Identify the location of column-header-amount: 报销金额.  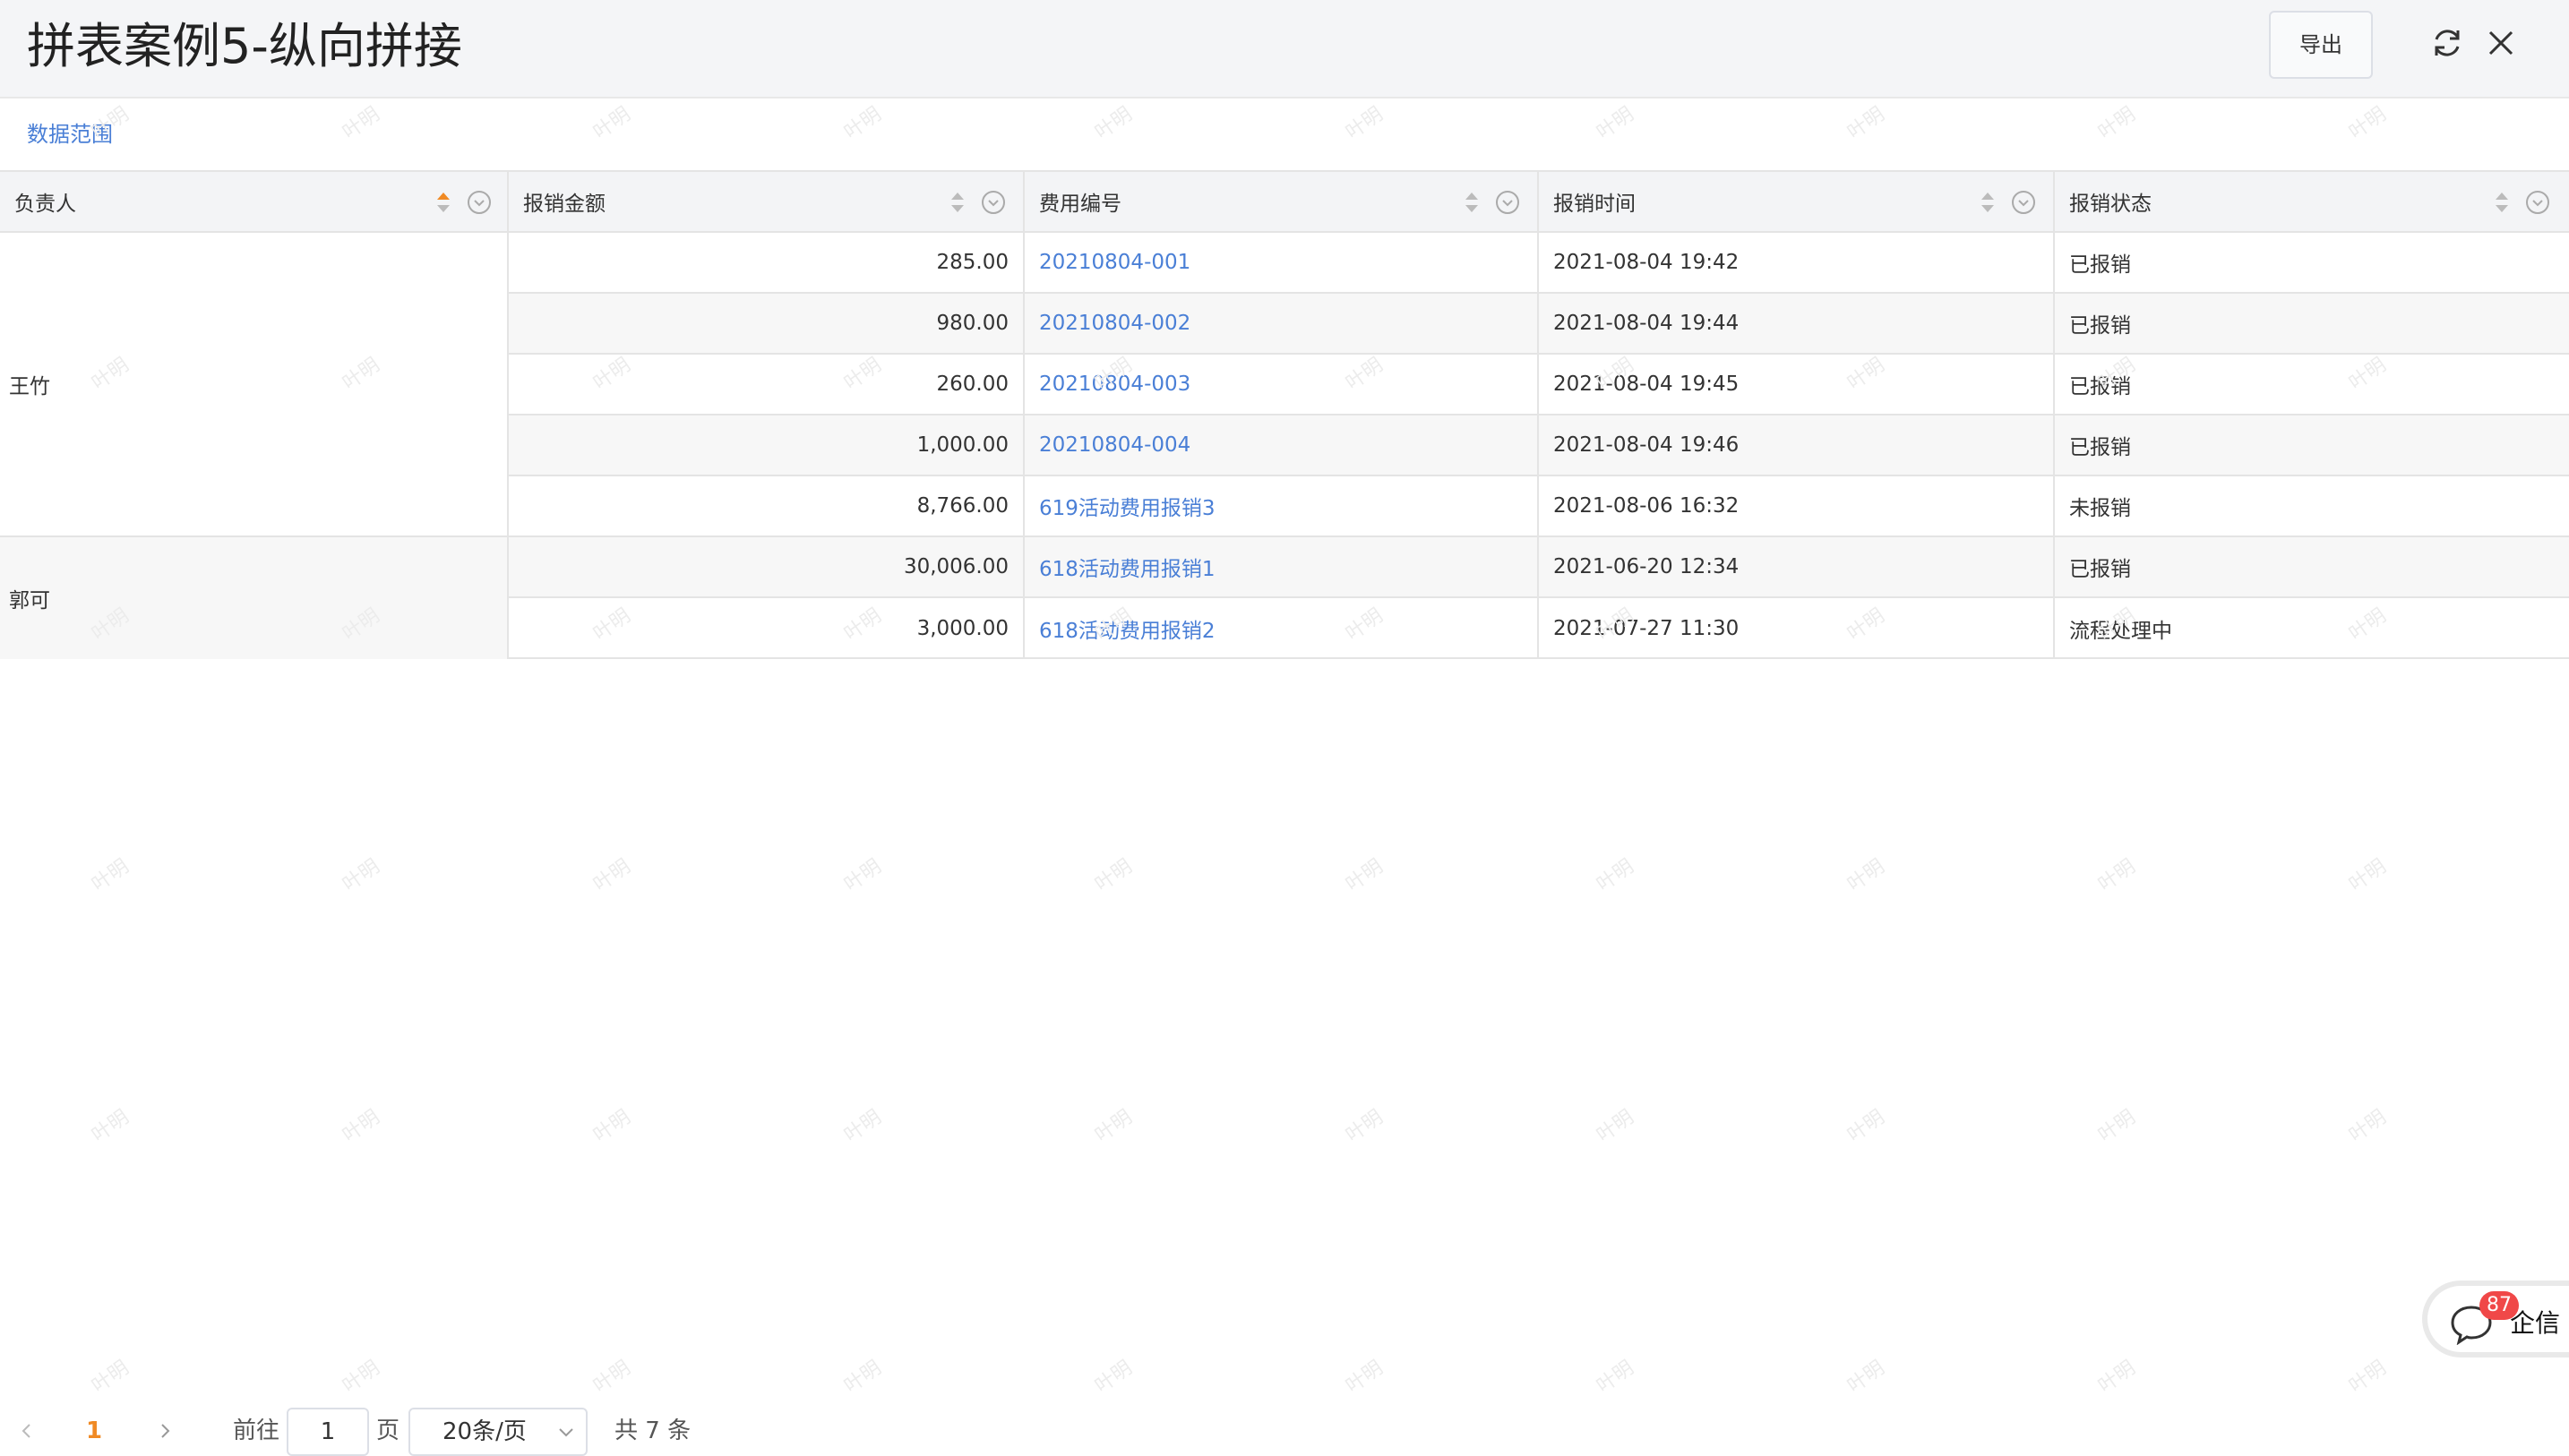
(767, 201).